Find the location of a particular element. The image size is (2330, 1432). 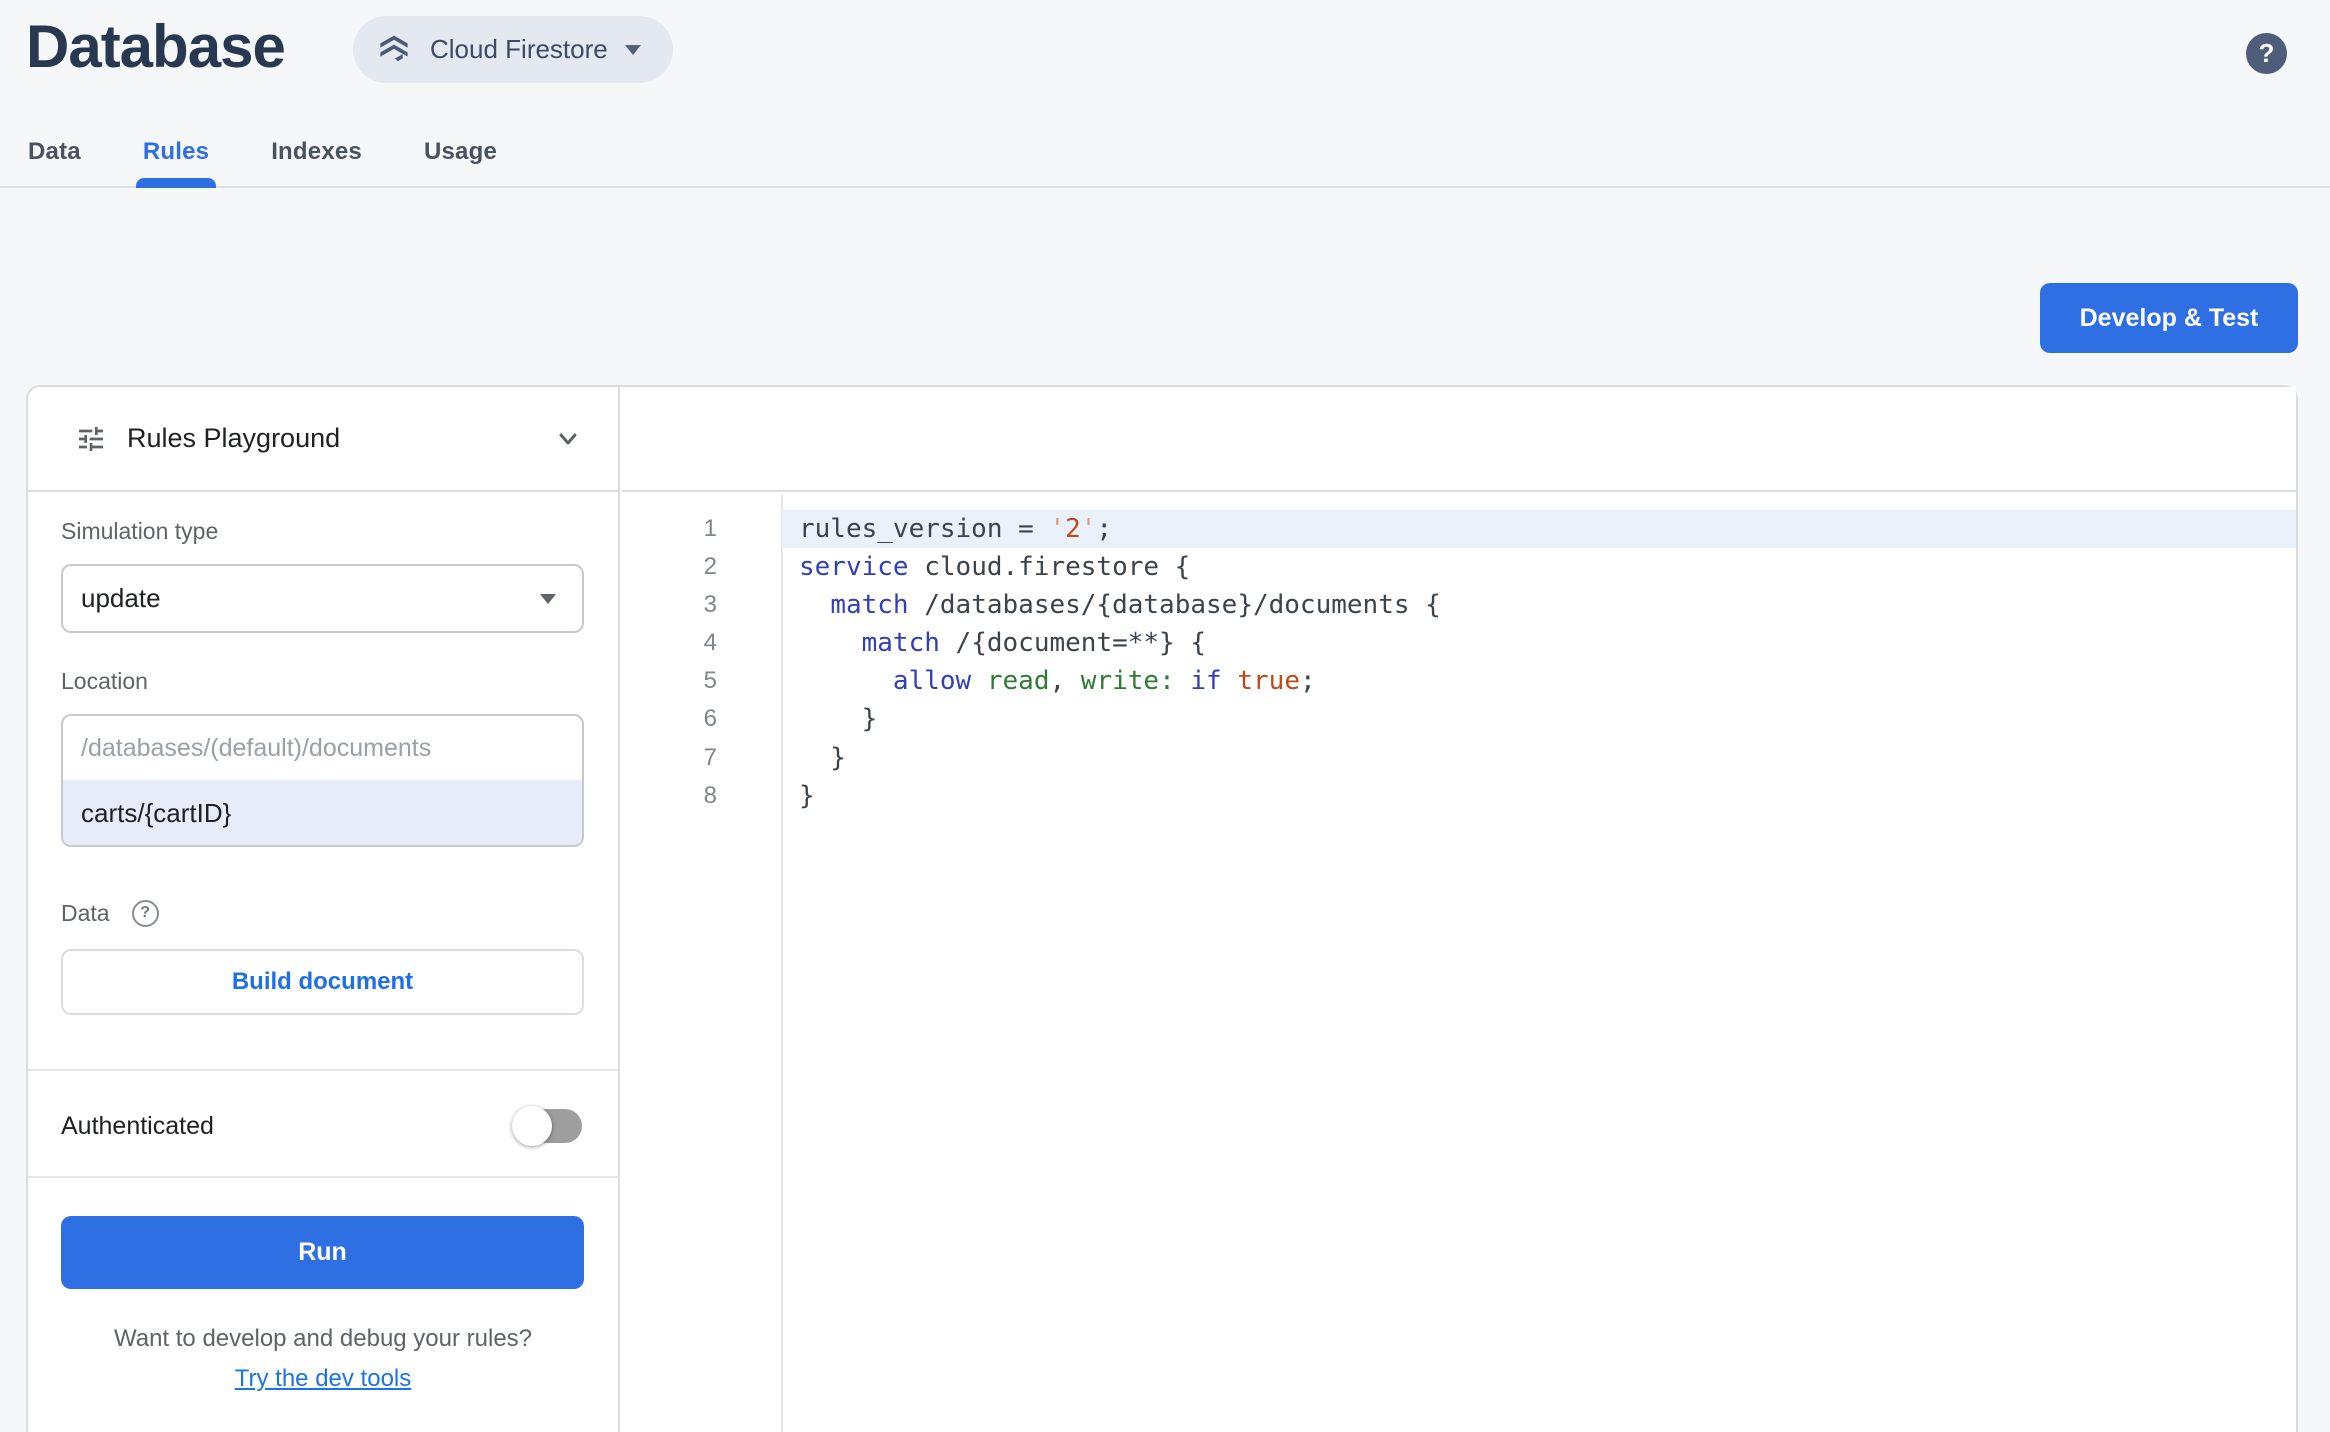

product-selector-dropdown: Cloud Firestore is located at coordinates (513, 49).